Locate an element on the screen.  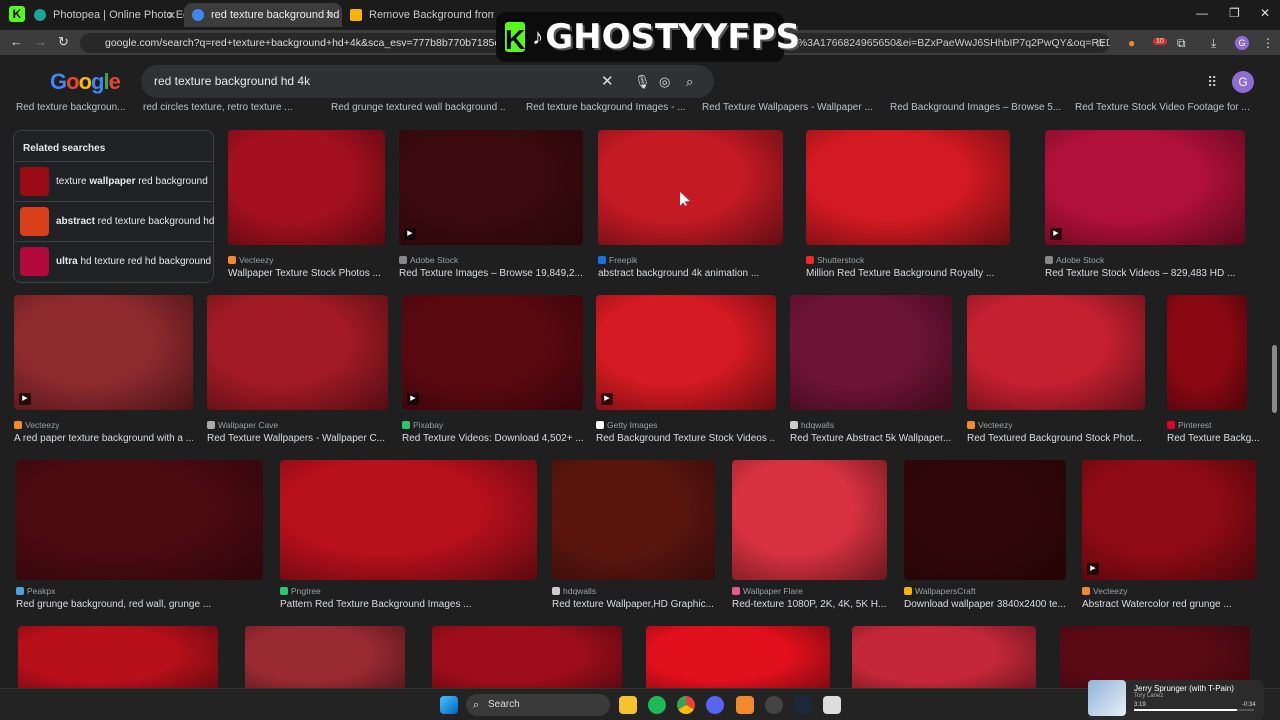
forward-icon: → is located at coordinates (40, 41).